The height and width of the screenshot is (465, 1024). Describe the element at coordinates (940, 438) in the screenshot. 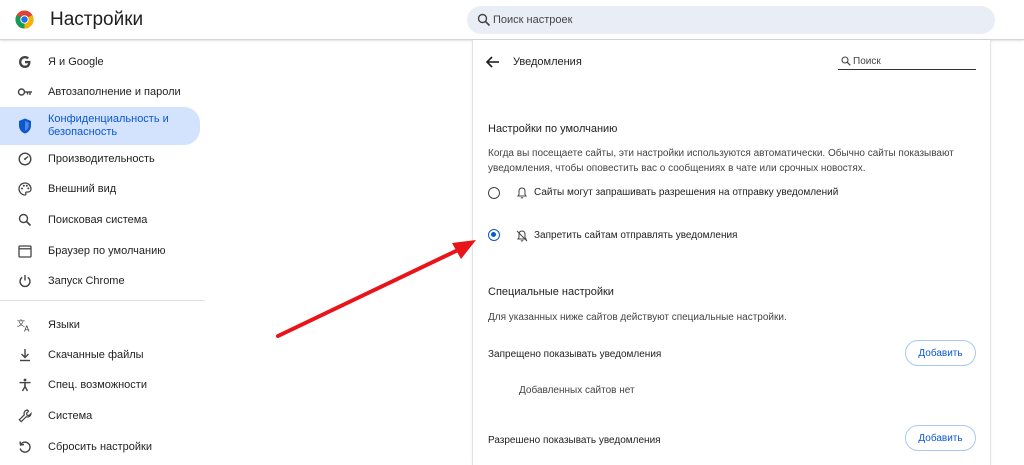

I see `add-allowed-site-button: Добавить` at that location.